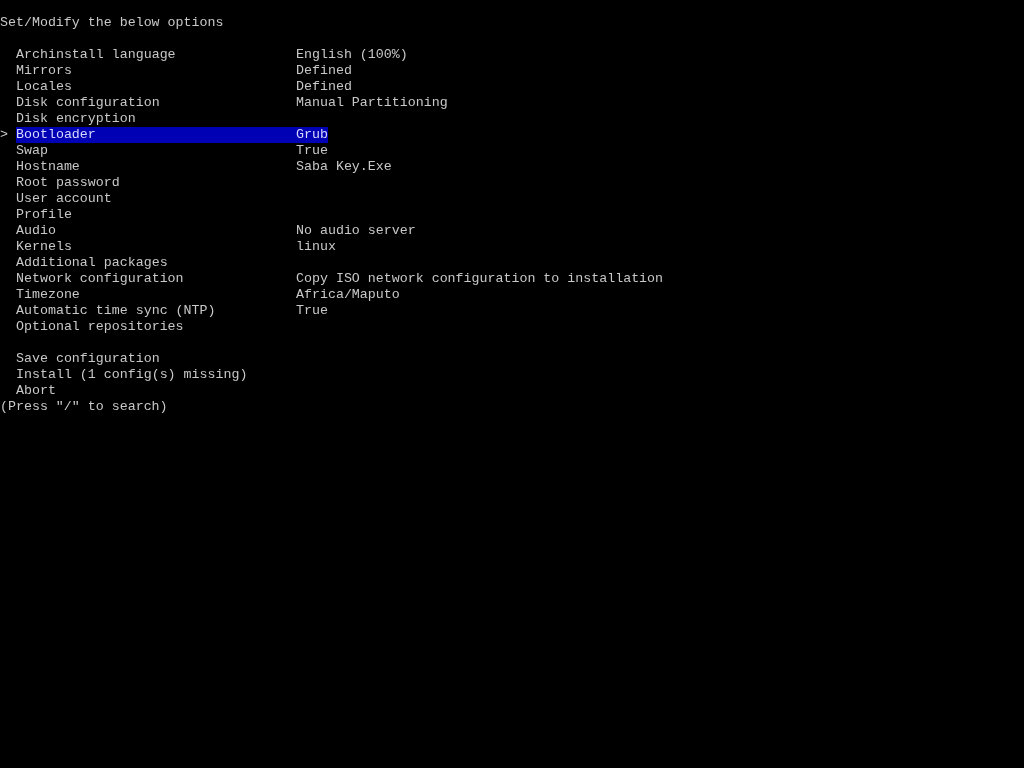 This screenshot has width=1024, height=768. What do you see at coordinates (184, 71) in the screenshot?
I see `menu-item: Mirrors Defined` at bounding box center [184, 71].